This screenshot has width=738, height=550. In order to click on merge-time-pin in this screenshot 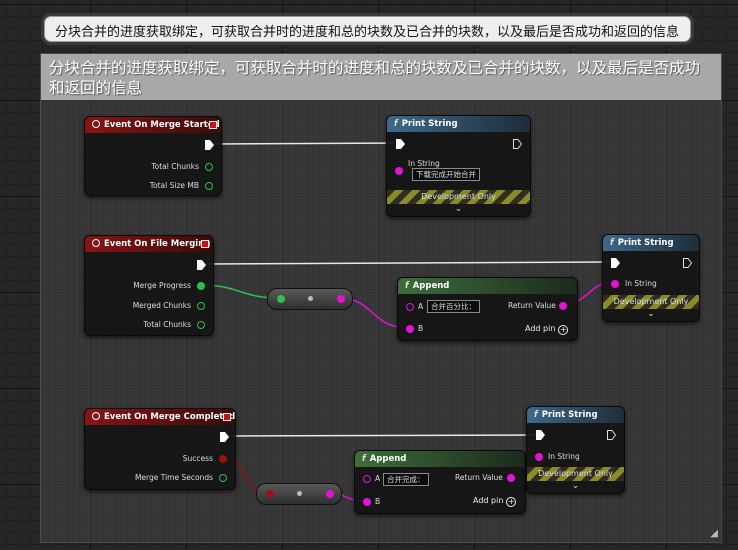, I will do `click(223, 478)`.